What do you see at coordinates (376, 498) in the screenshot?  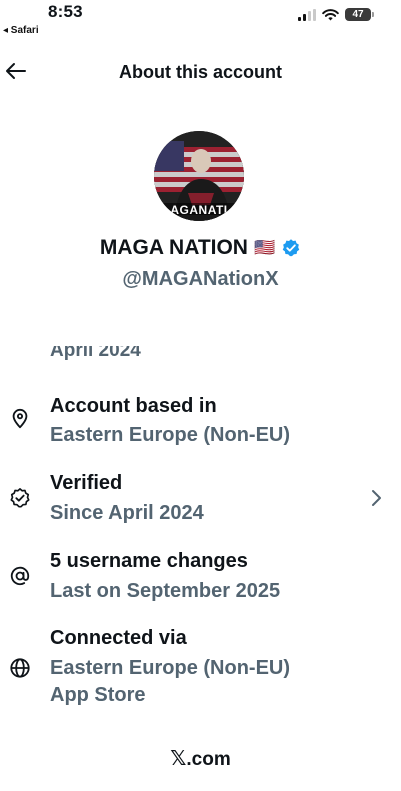 I see `chevron-right-icon` at bounding box center [376, 498].